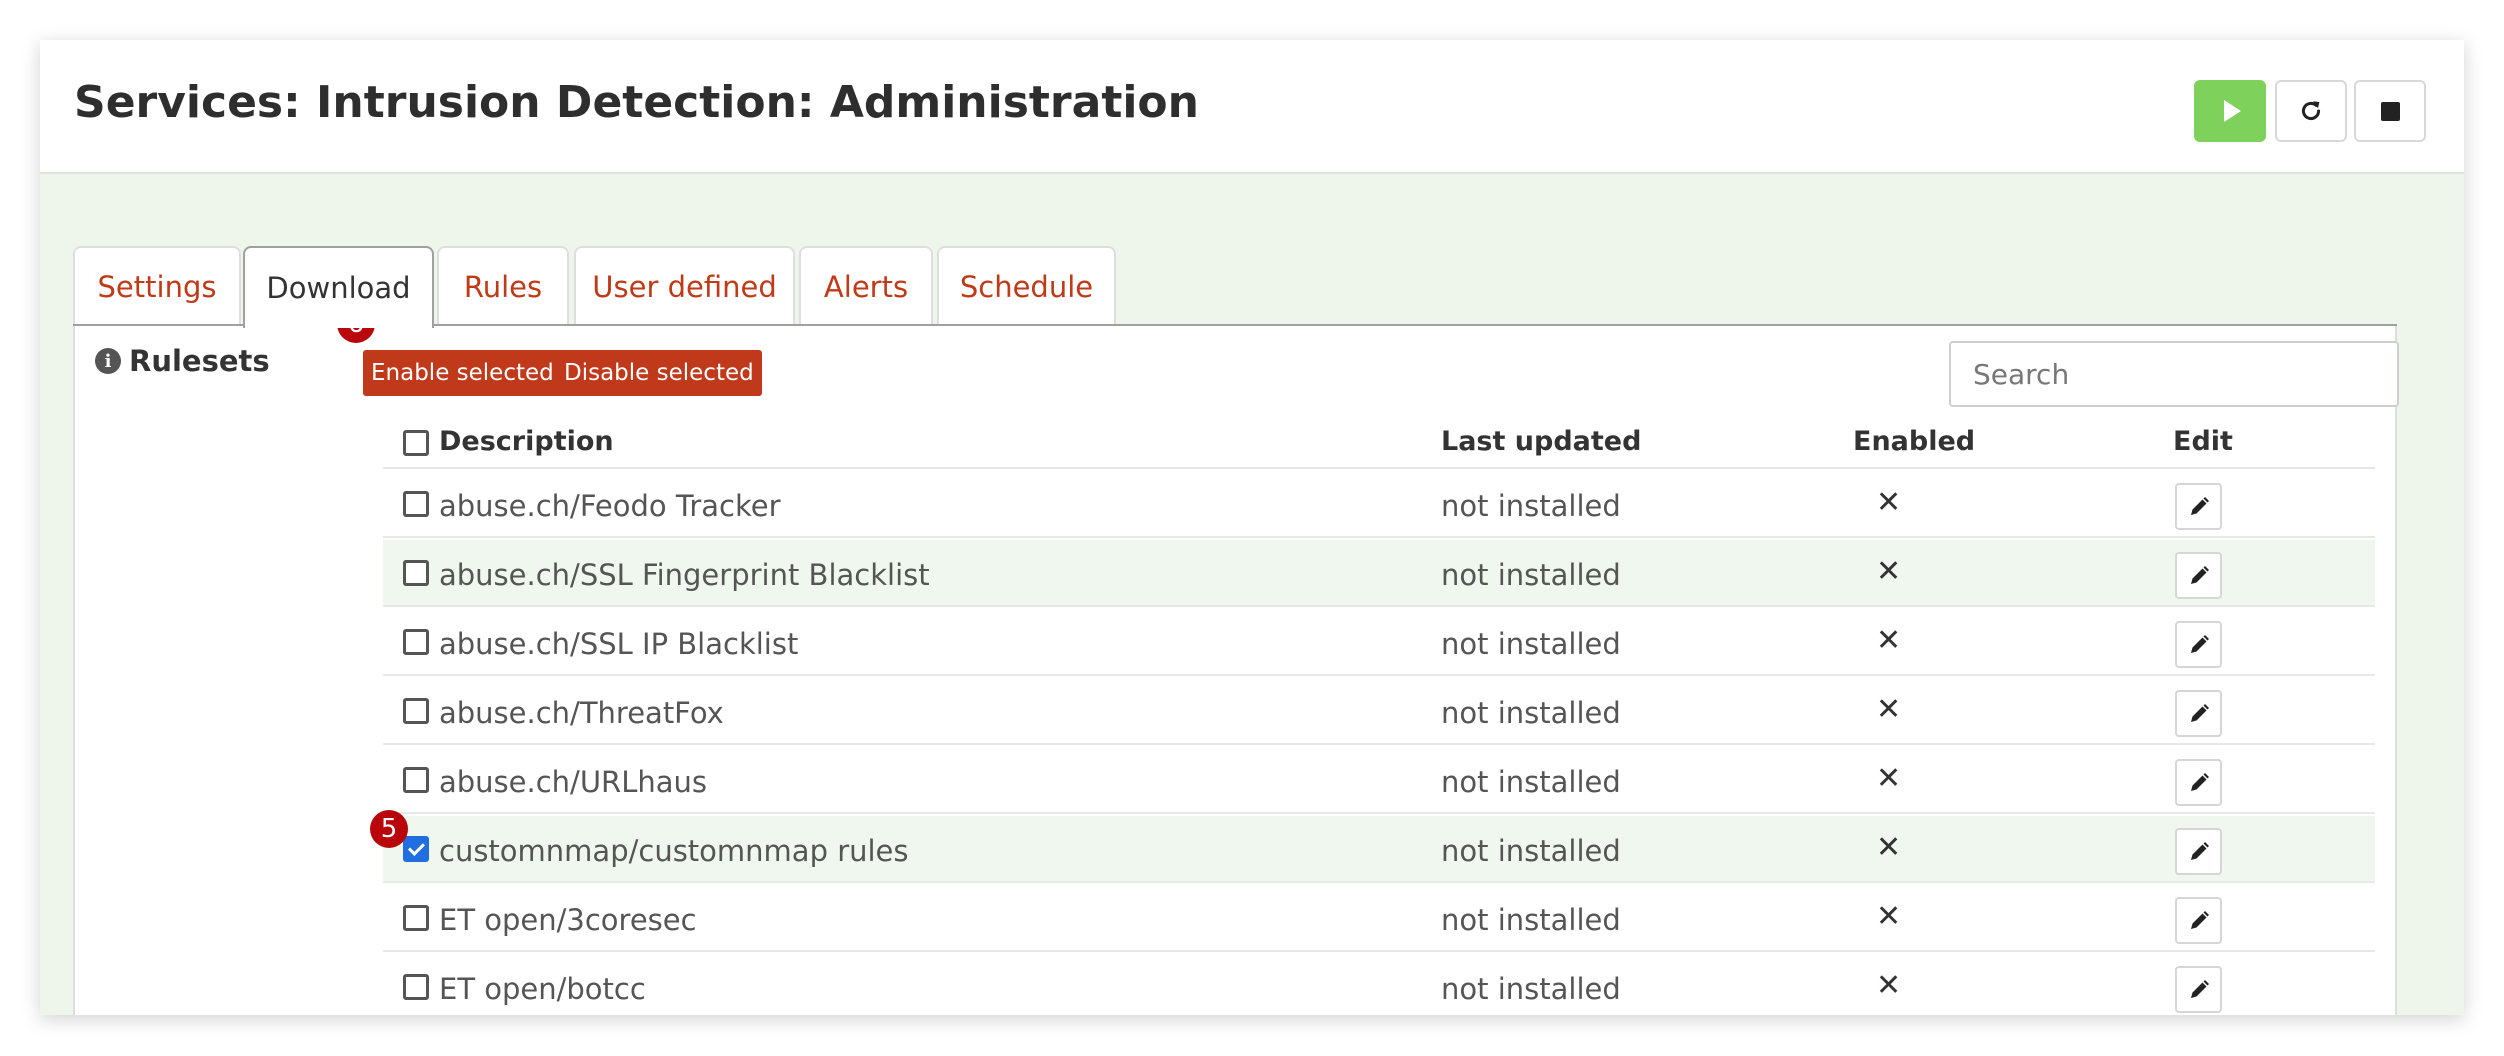  I want to click on rulesets-table-header: Description Last updated Enabled Edit, so click(1379, 443).